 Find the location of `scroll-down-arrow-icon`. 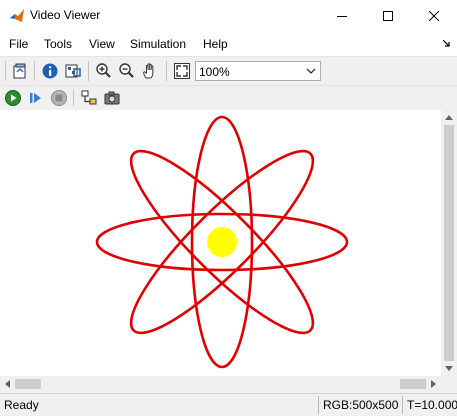

scroll-down-arrow-icon is located at coordinates (449, 369).